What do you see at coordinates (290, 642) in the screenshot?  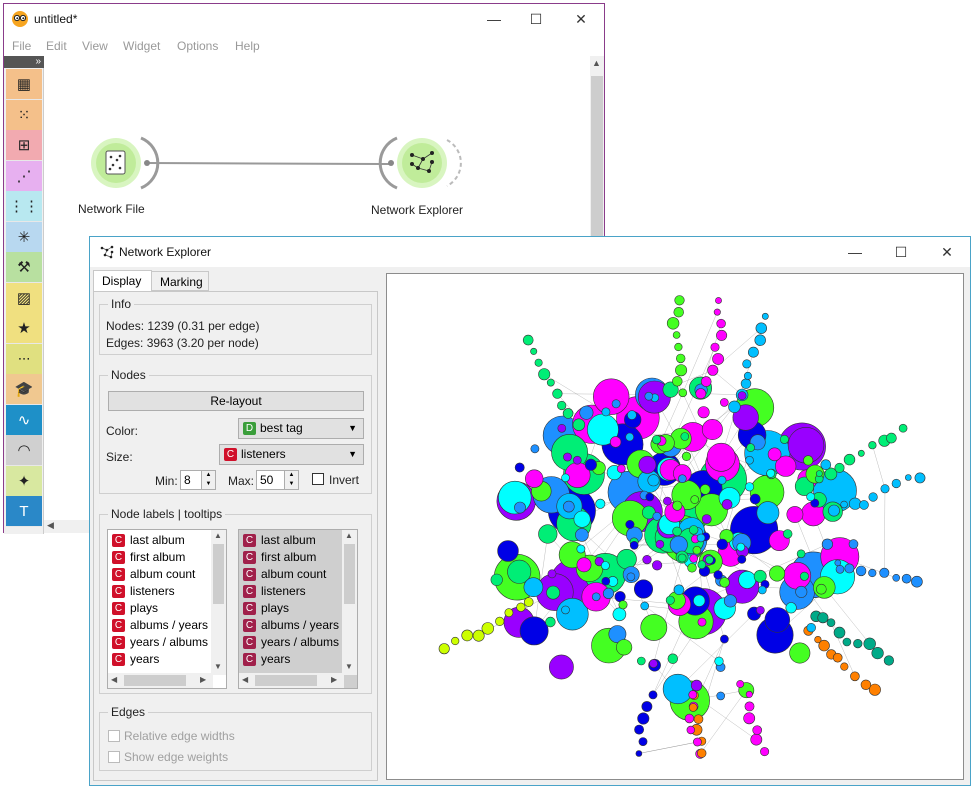 I see `list-item: Cyears / albums` at bounding box center [290, 642].